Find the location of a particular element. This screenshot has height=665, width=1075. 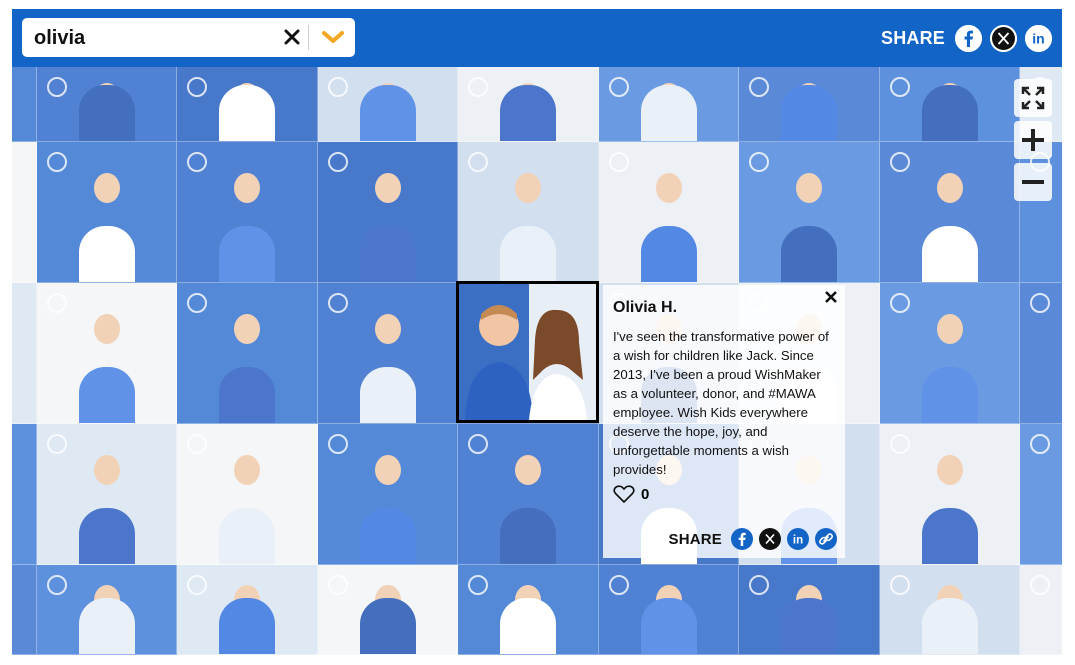

popup-share-label: SHARE is located at coordinates (695, 539).